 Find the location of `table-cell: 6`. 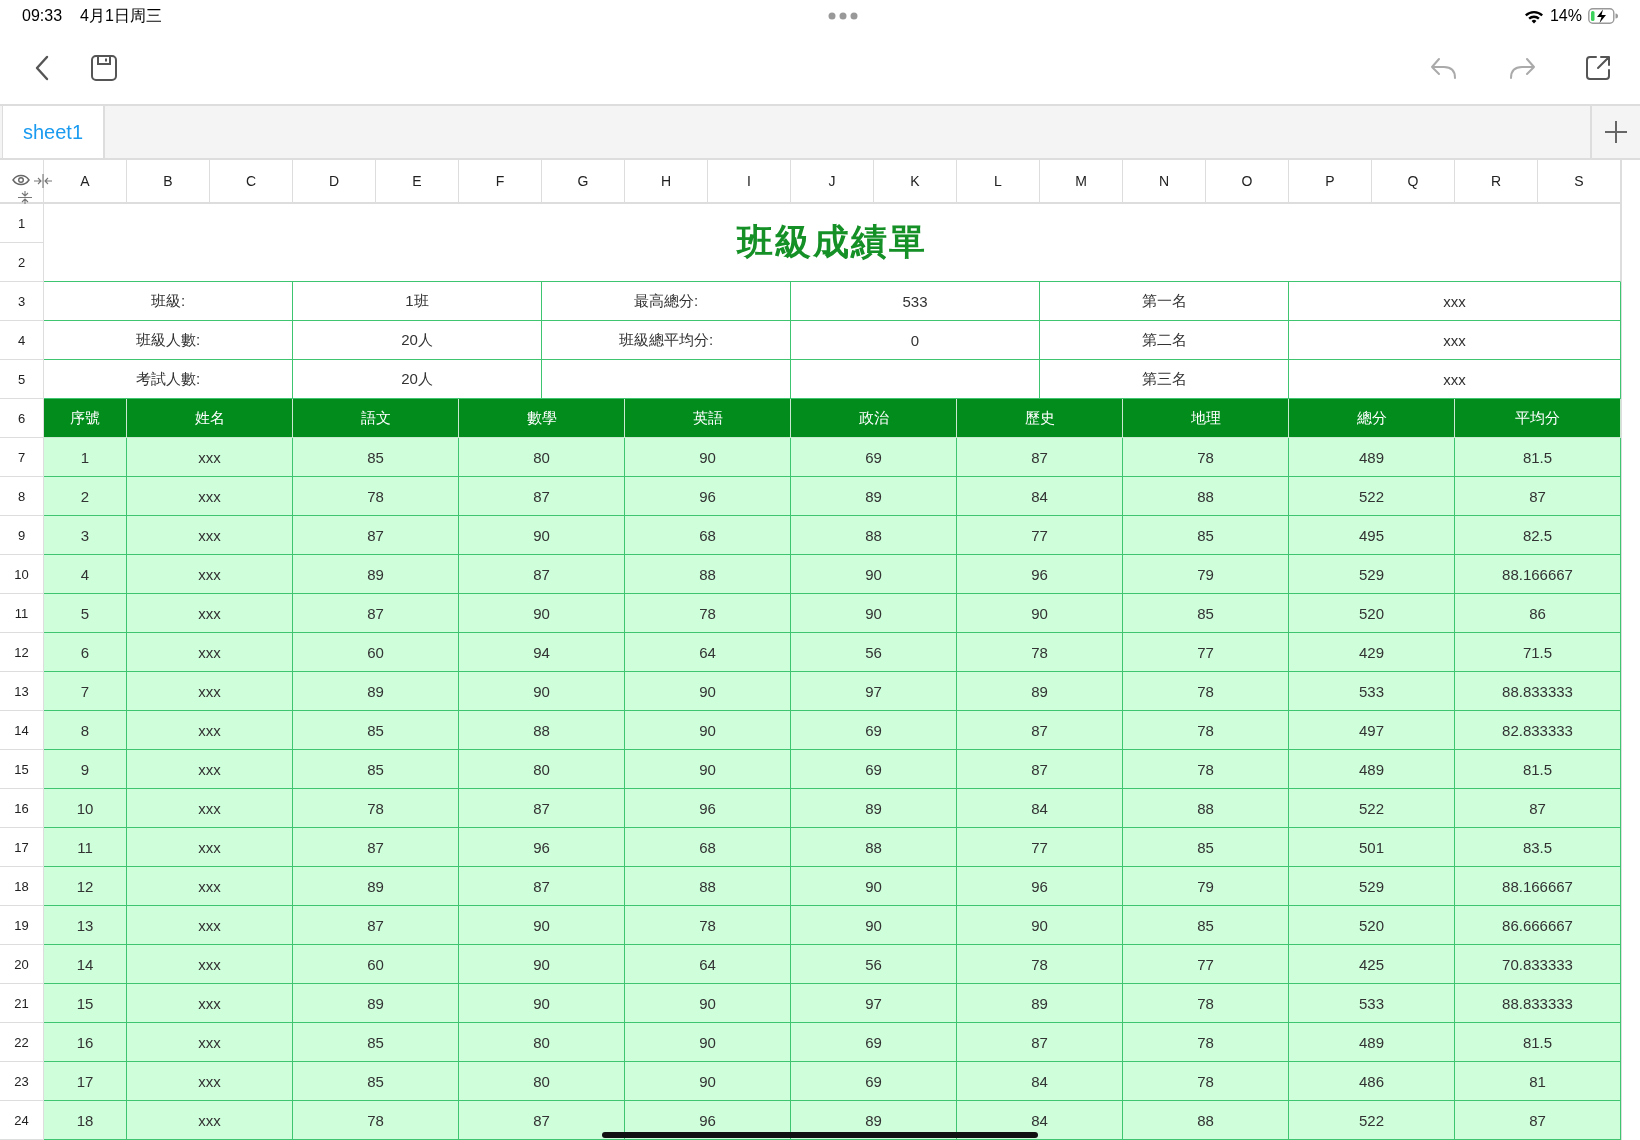

table-cell: 6 is located at coordinates (85, 652).